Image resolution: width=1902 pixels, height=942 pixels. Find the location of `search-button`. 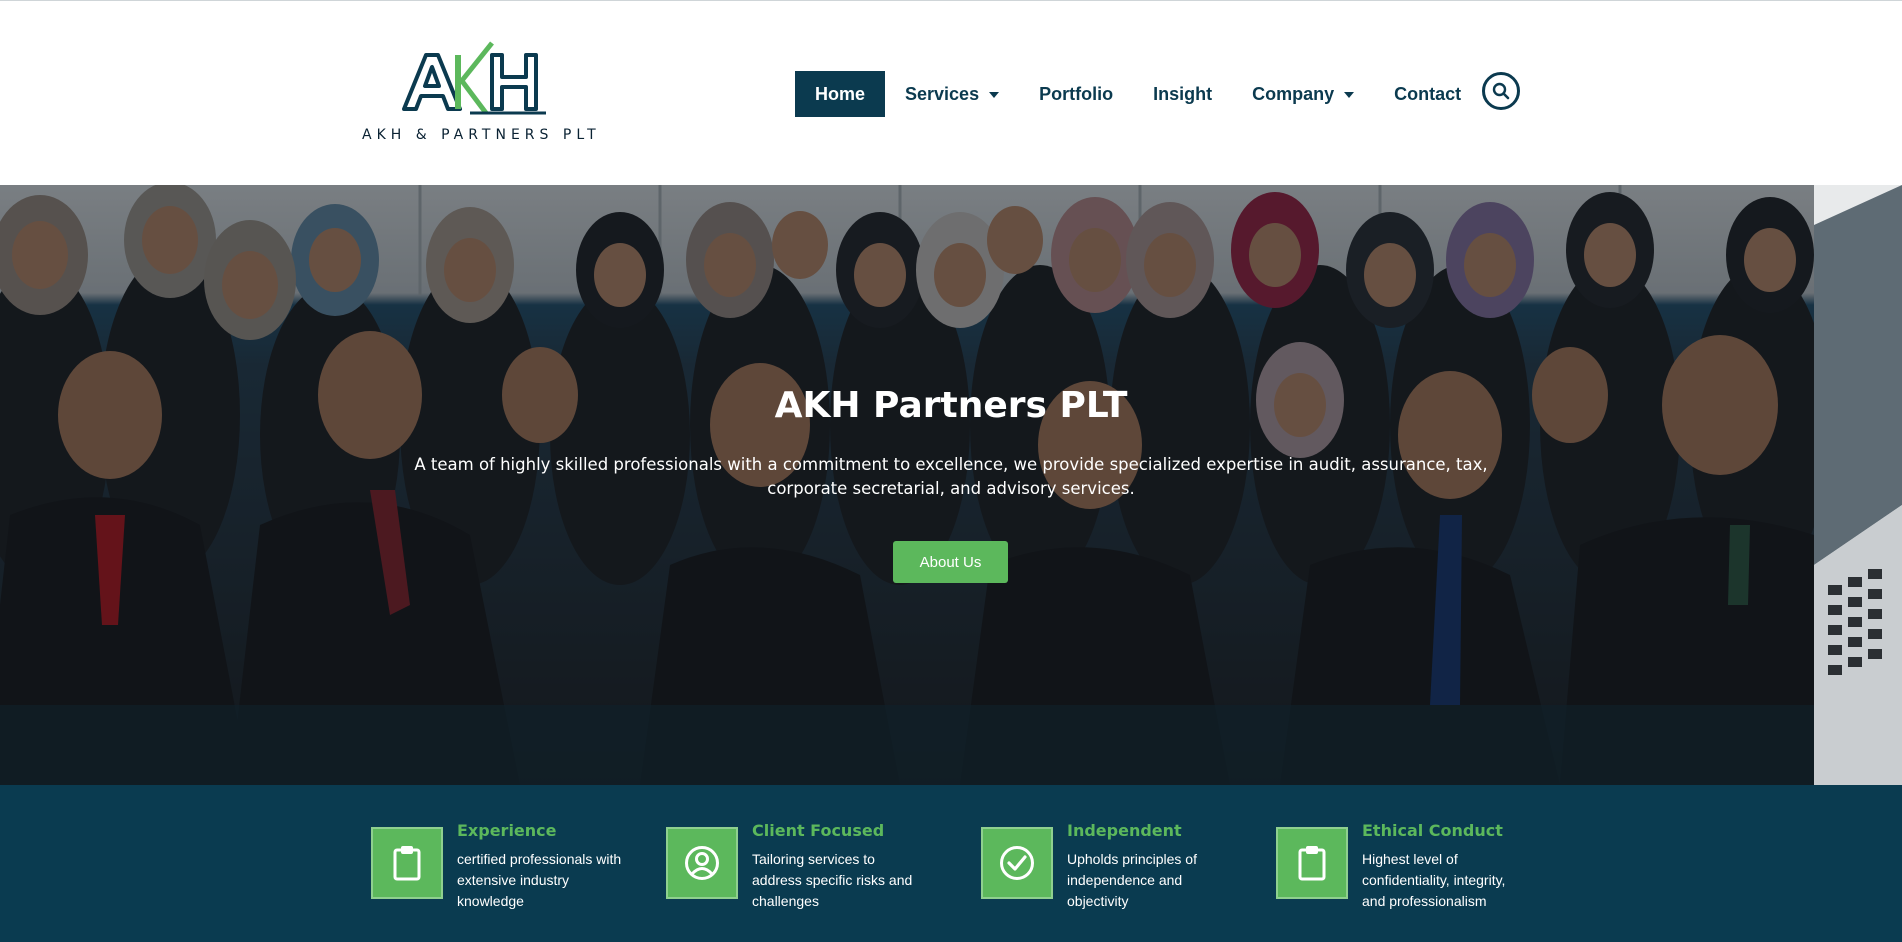

search-button is located at coordinates (1501, 91).